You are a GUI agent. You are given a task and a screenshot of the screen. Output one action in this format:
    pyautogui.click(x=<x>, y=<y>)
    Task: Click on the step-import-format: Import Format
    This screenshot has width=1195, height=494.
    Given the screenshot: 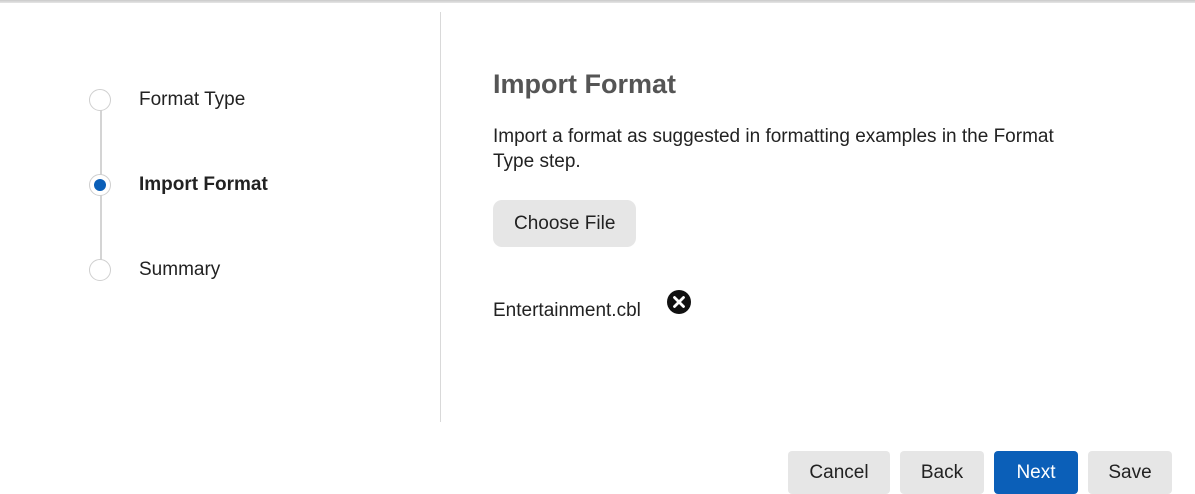 What is the action you would take?
    pyautogui.click(x=178, y=185)
    